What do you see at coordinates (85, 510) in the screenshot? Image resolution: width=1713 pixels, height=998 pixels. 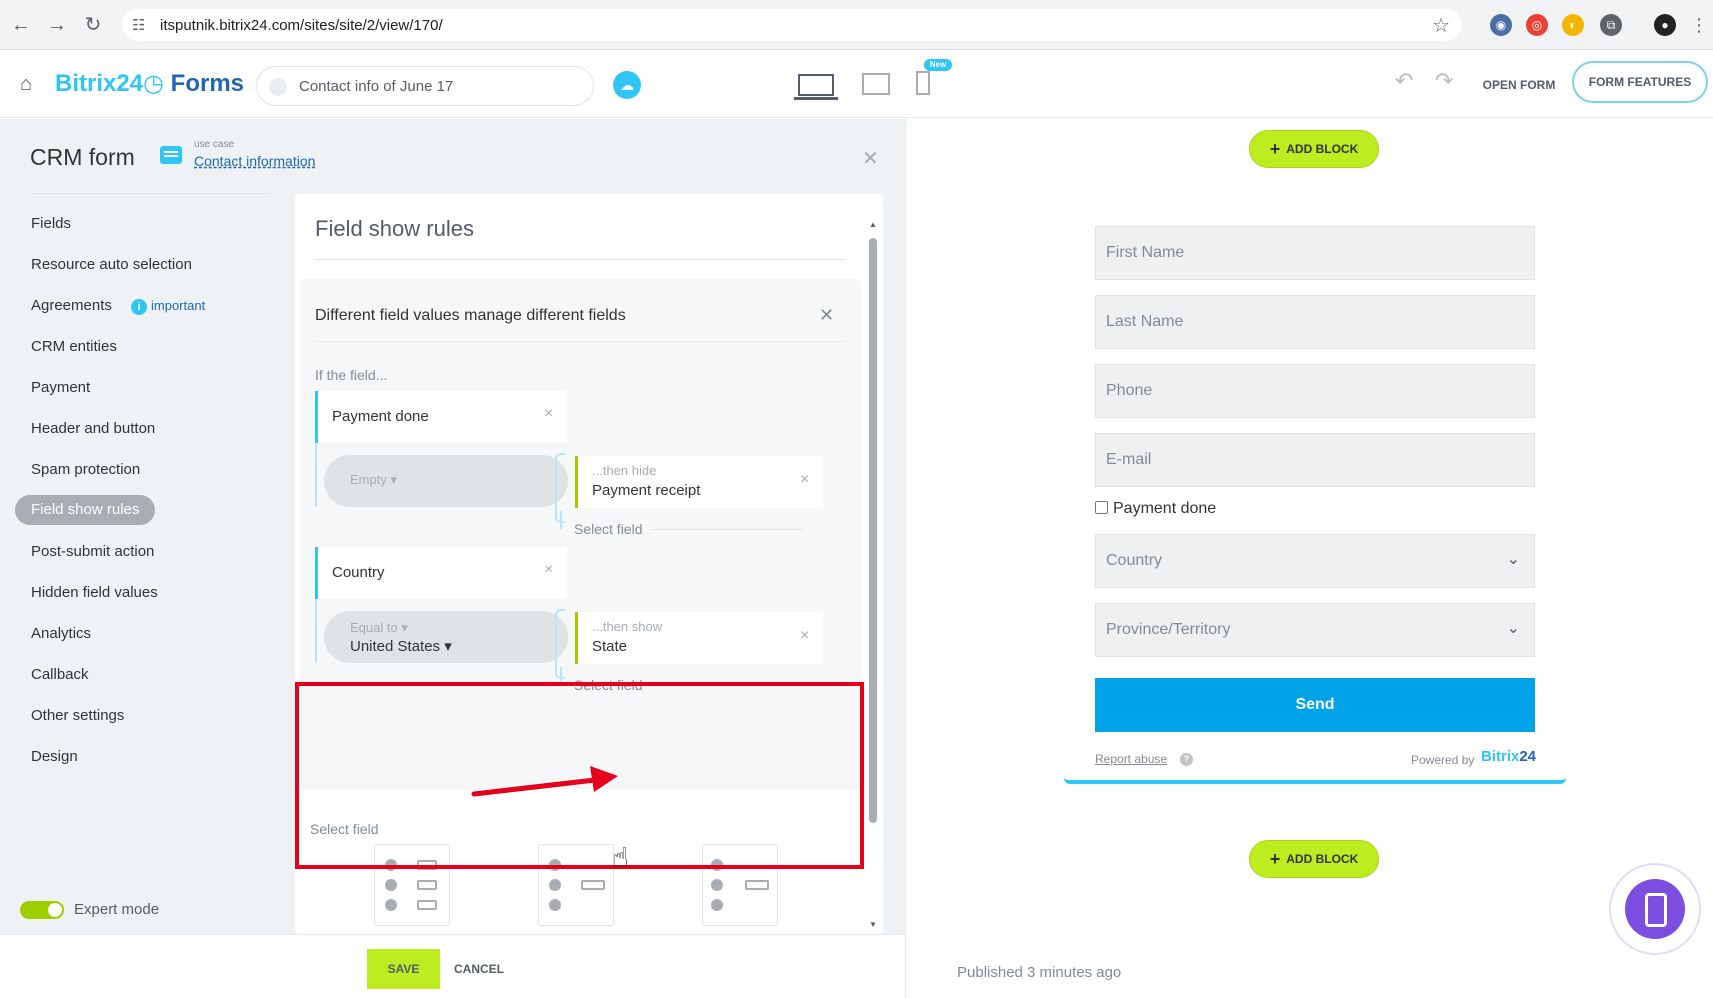 I see `sidebar-item-field-show-rules: Field show rules` at bounding box center [85, 510].